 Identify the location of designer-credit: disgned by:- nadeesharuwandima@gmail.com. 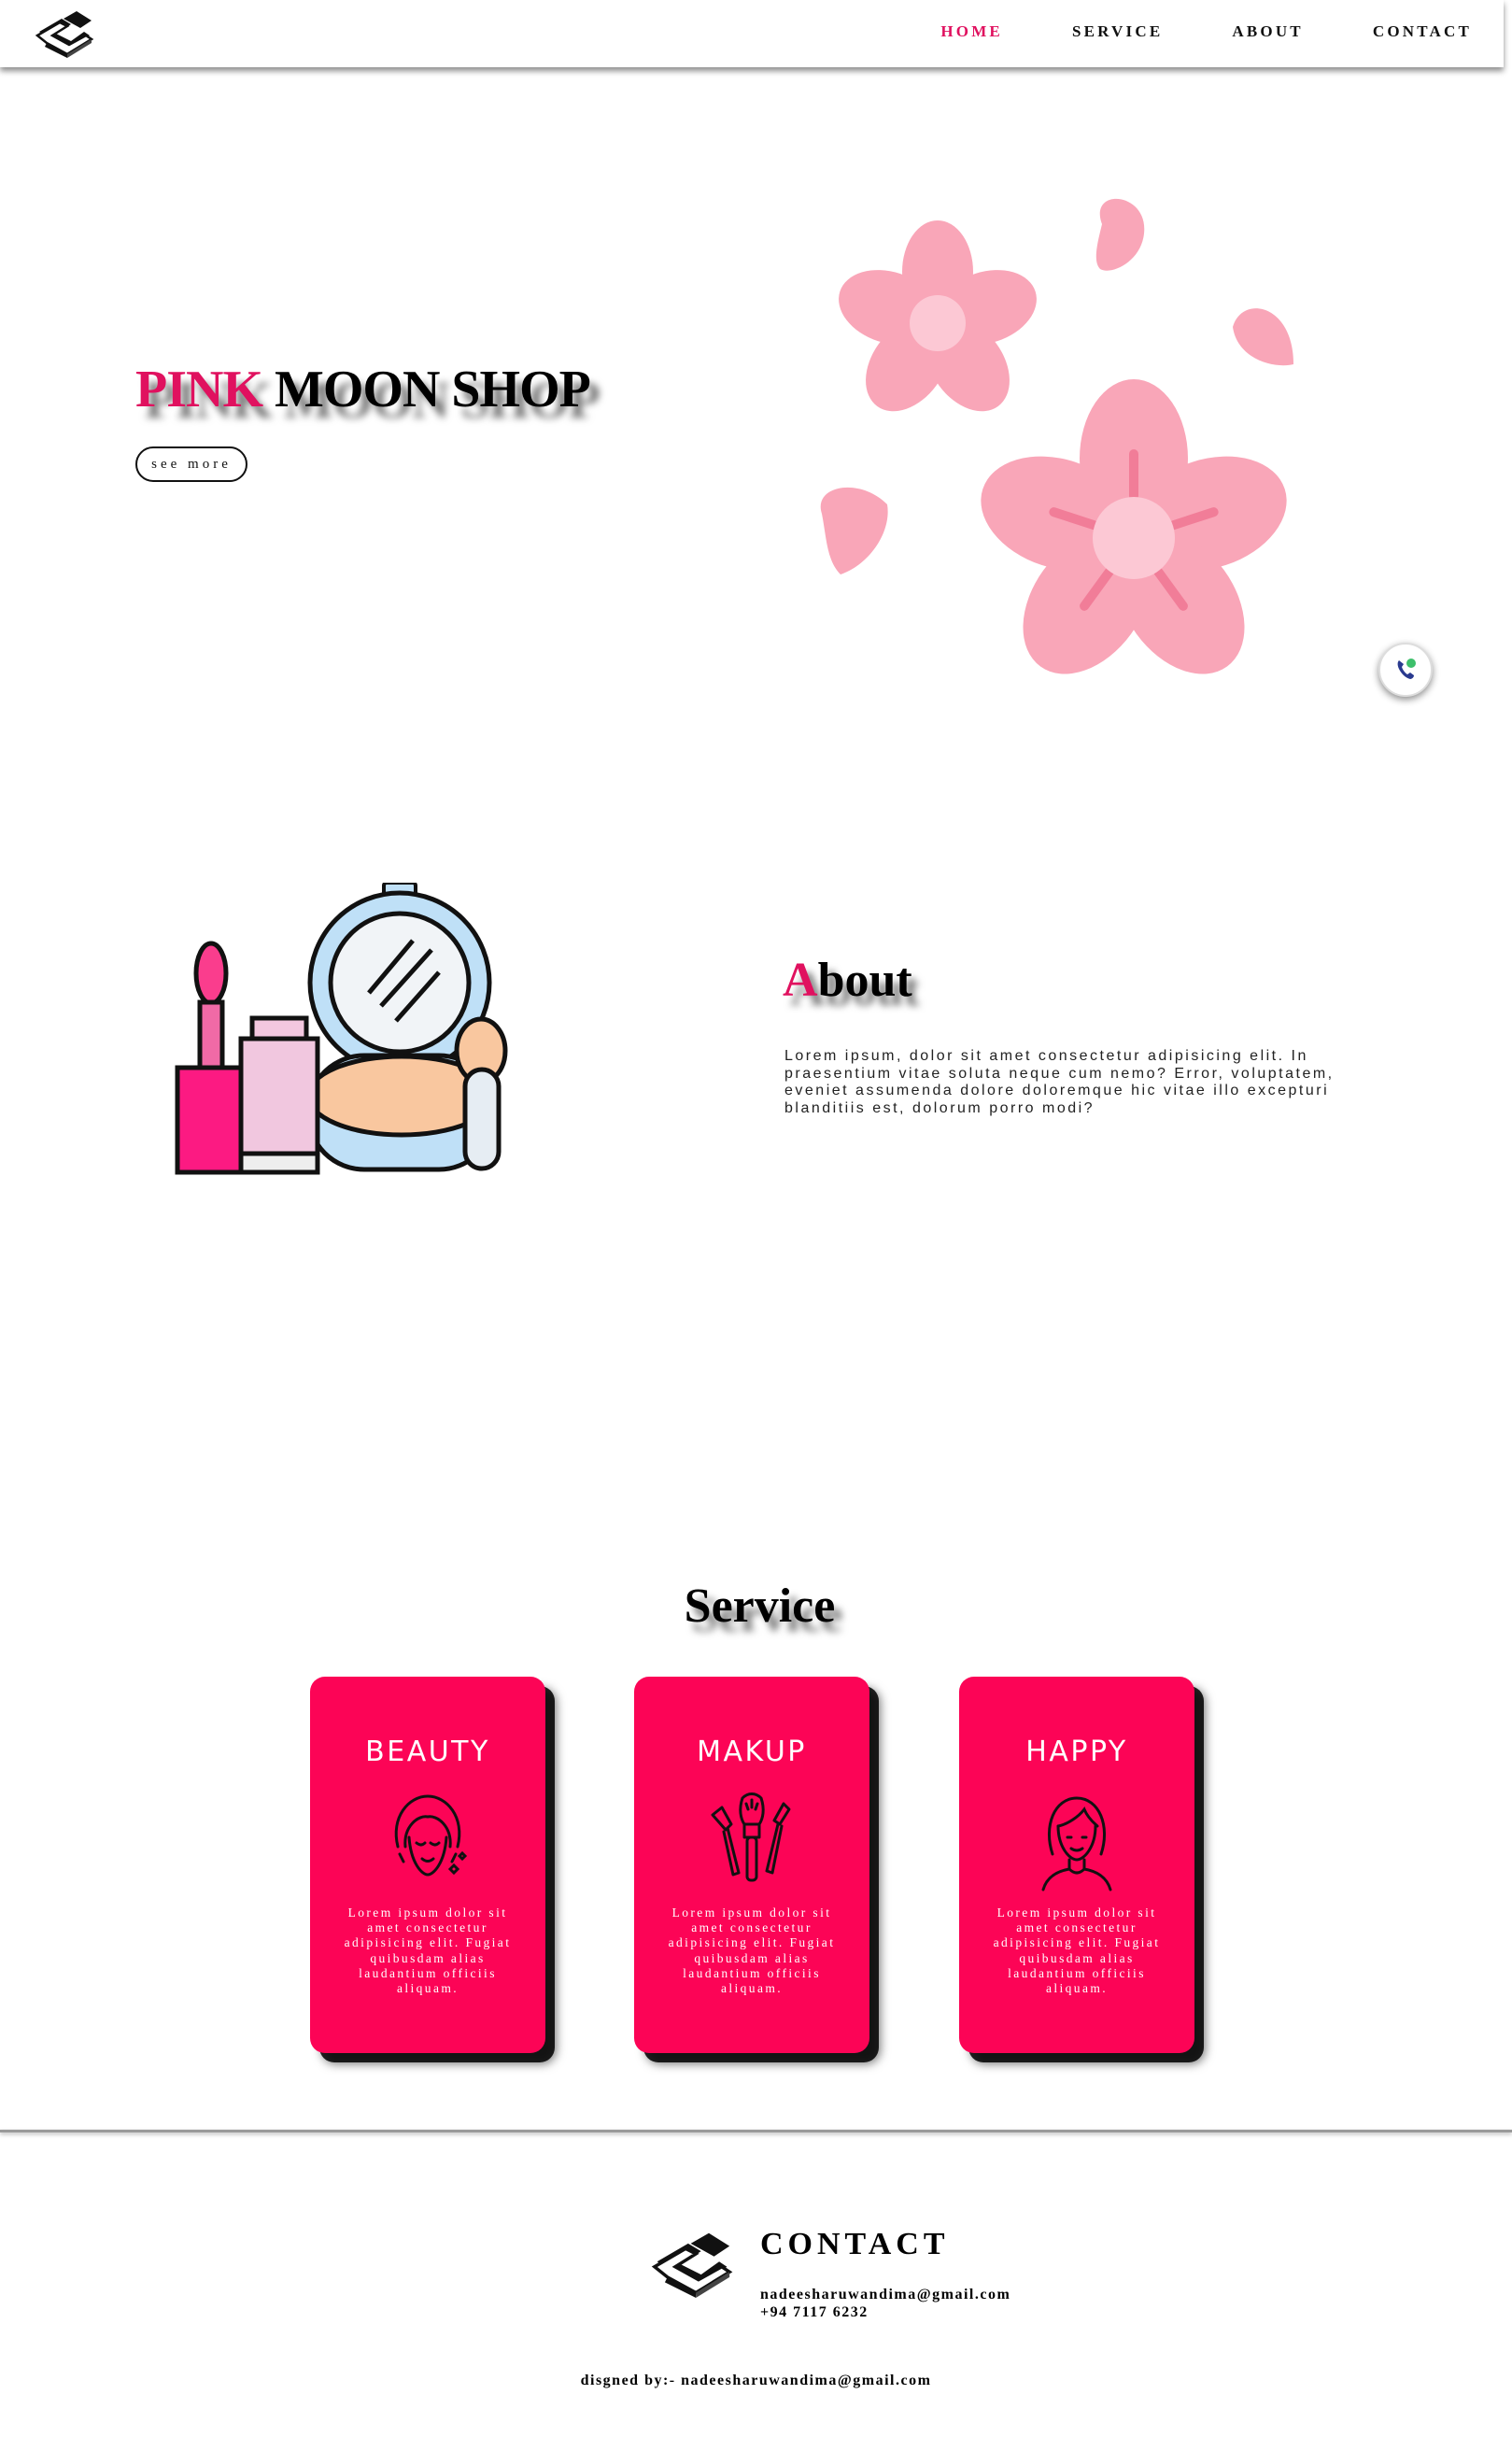
(756, 2380).